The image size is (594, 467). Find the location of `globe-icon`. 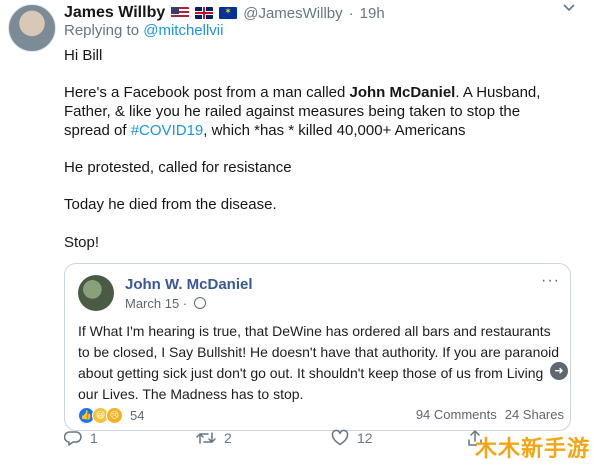

globe-icon is located at coordinates (199, 303).